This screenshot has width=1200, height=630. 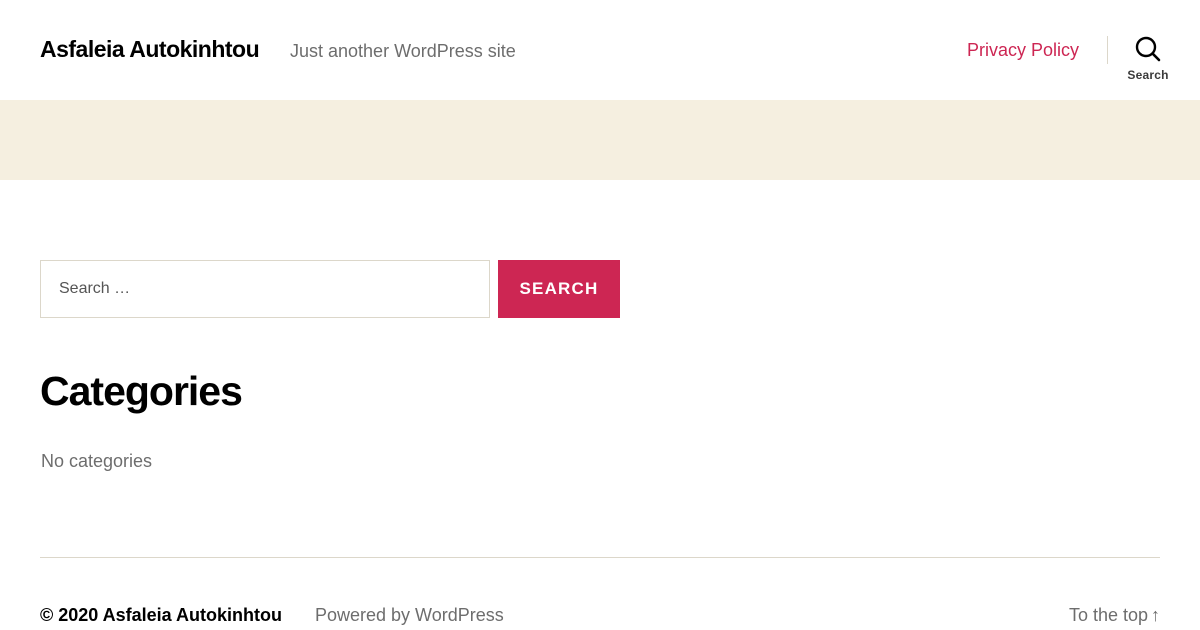 I want to click on header-divider, so click(x=1107, y=50).